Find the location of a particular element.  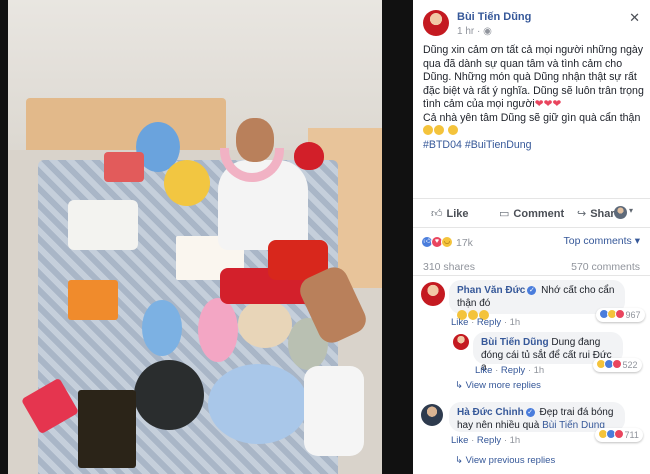

reaction-count: 17k is located at coordinates (464, 243).